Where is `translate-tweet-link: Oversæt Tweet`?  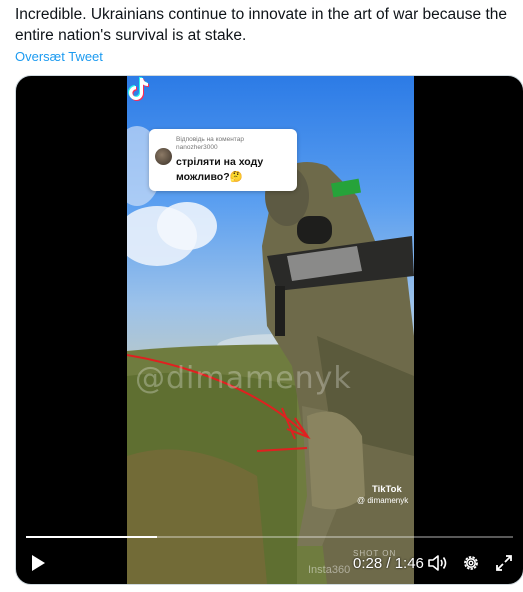
translate-tweet-link: Oversæt Tweet is located at coordinates (59, 56).